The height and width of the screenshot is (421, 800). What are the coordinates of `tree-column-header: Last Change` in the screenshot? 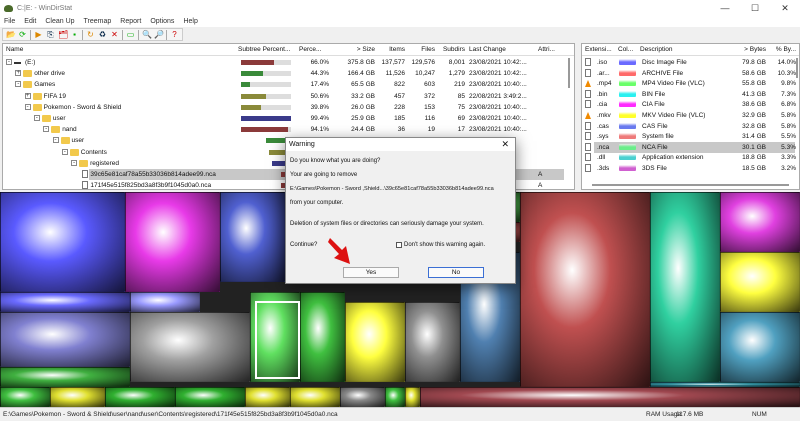 It's located at (487, 49).